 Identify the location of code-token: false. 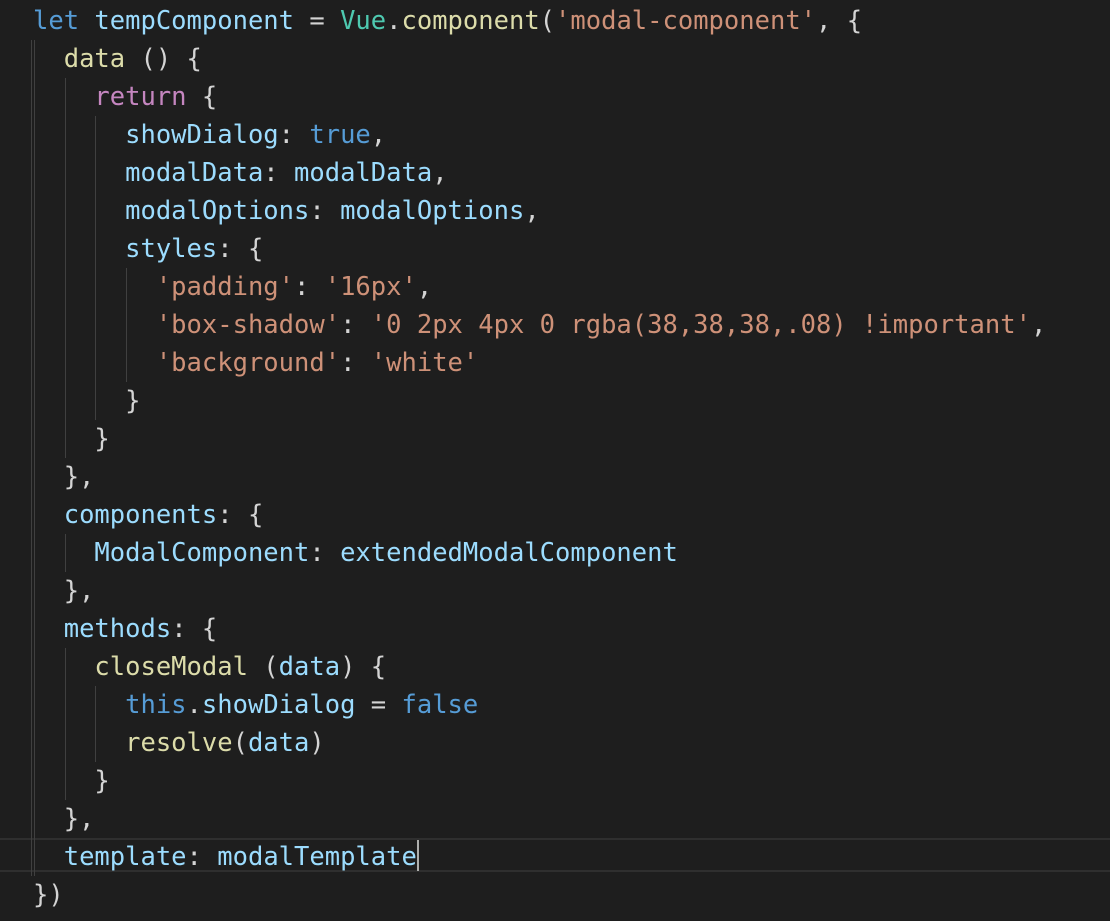
(440, 705).